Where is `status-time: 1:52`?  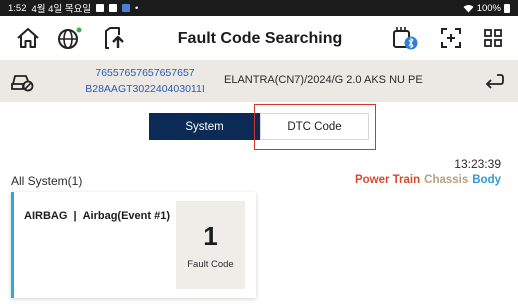 status-time: 1:52 is located at coordinates (17, 8).